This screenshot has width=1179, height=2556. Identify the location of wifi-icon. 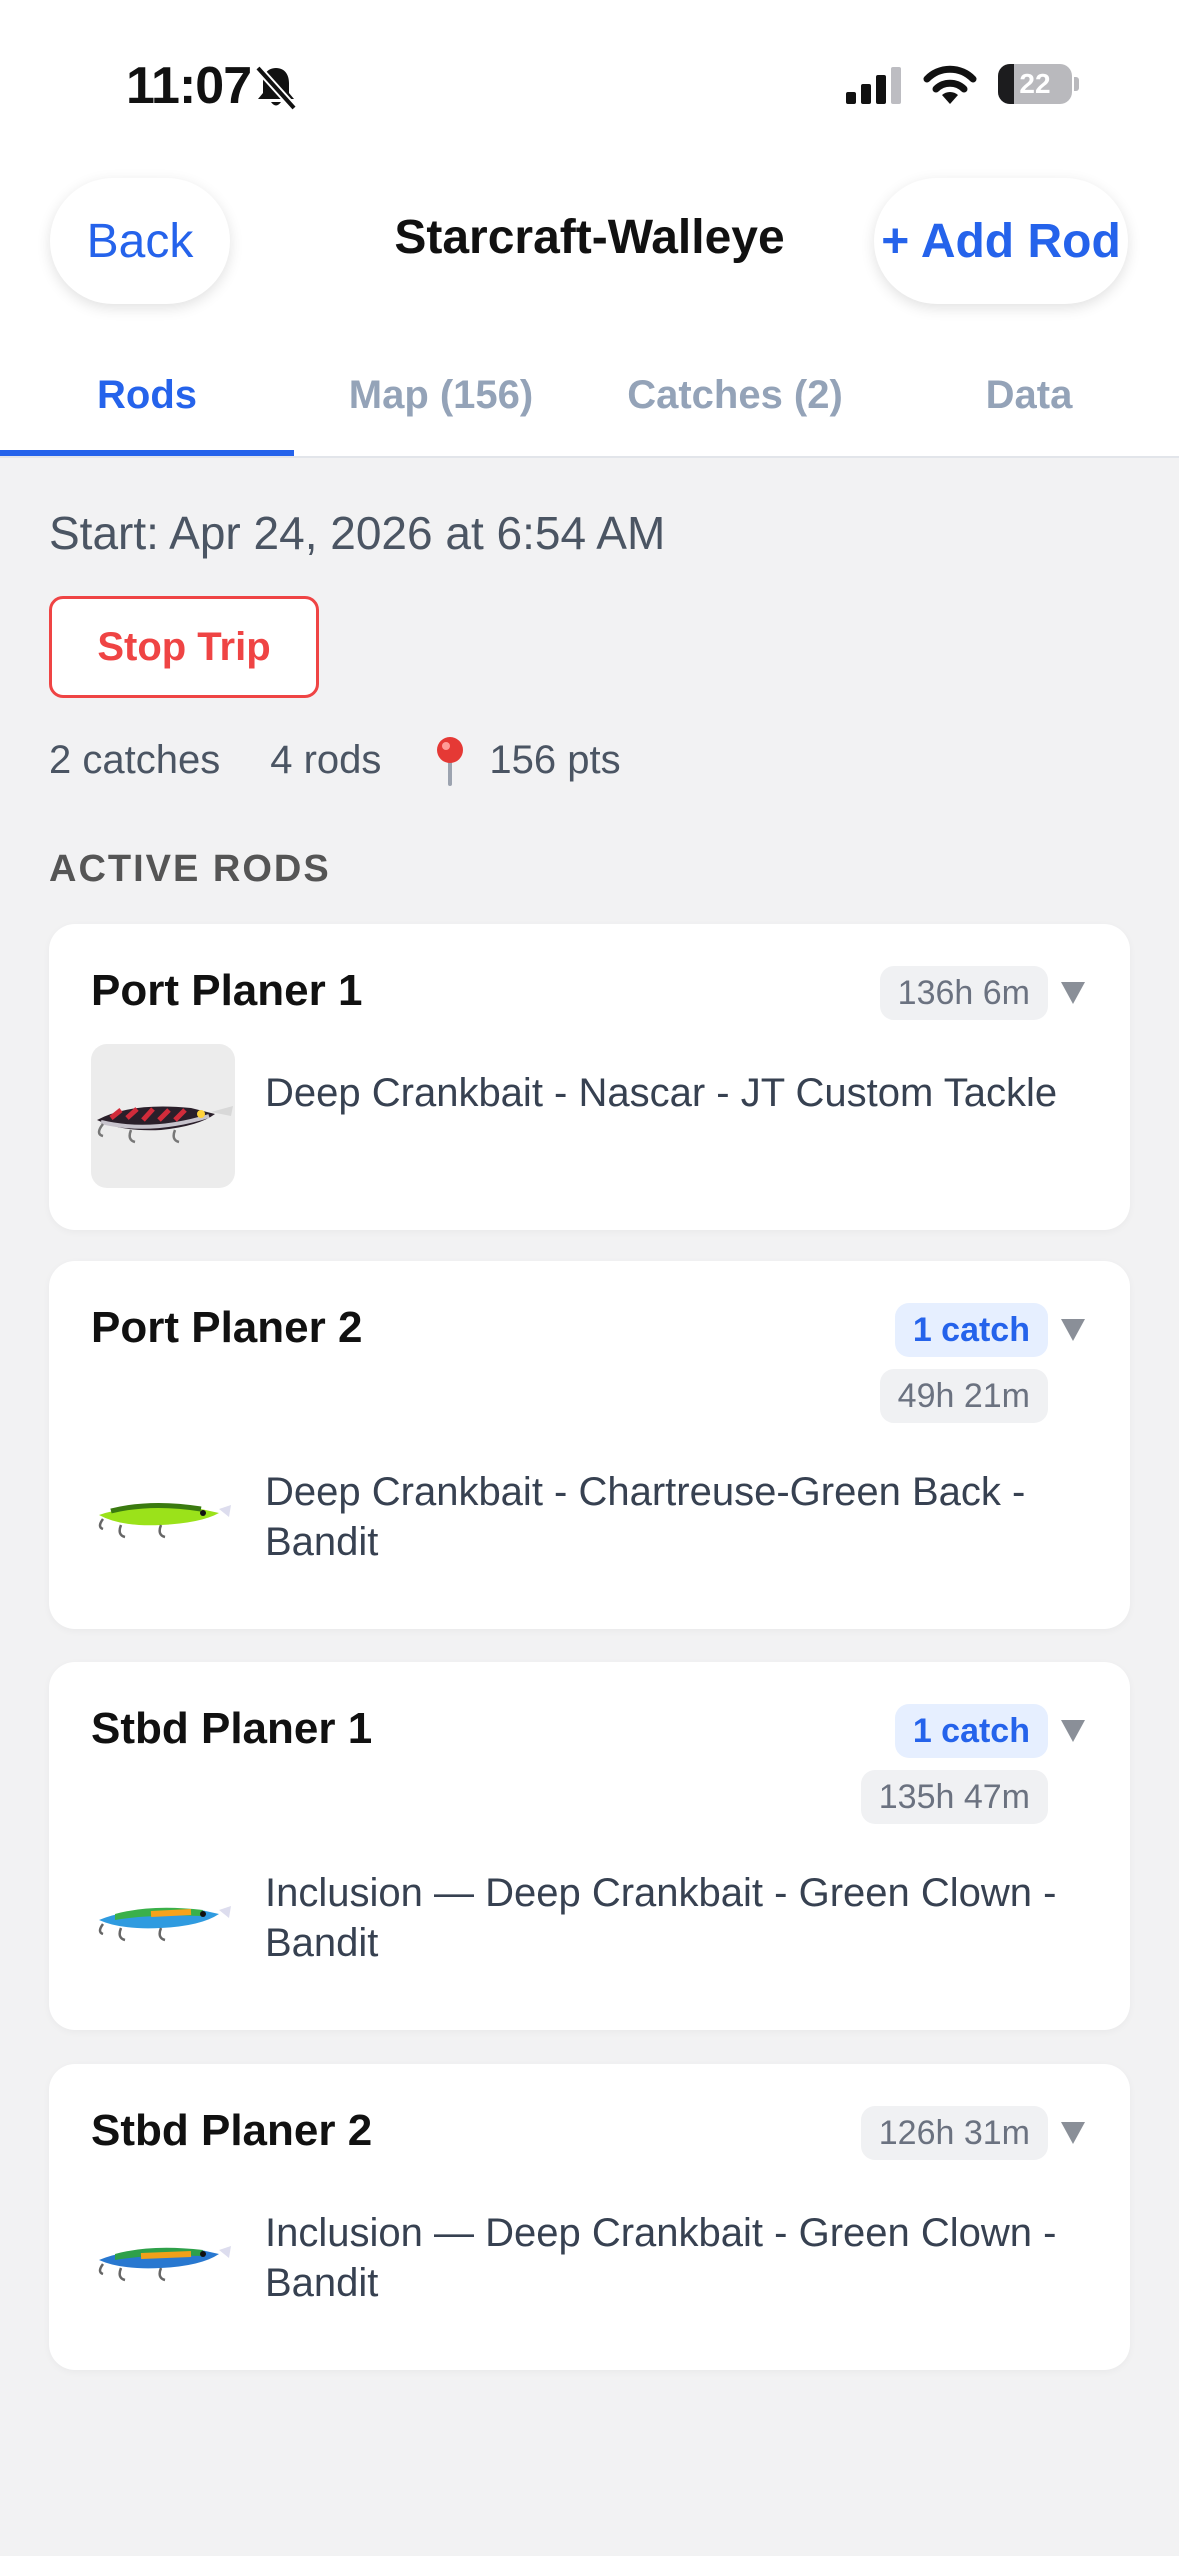
(950, 84).